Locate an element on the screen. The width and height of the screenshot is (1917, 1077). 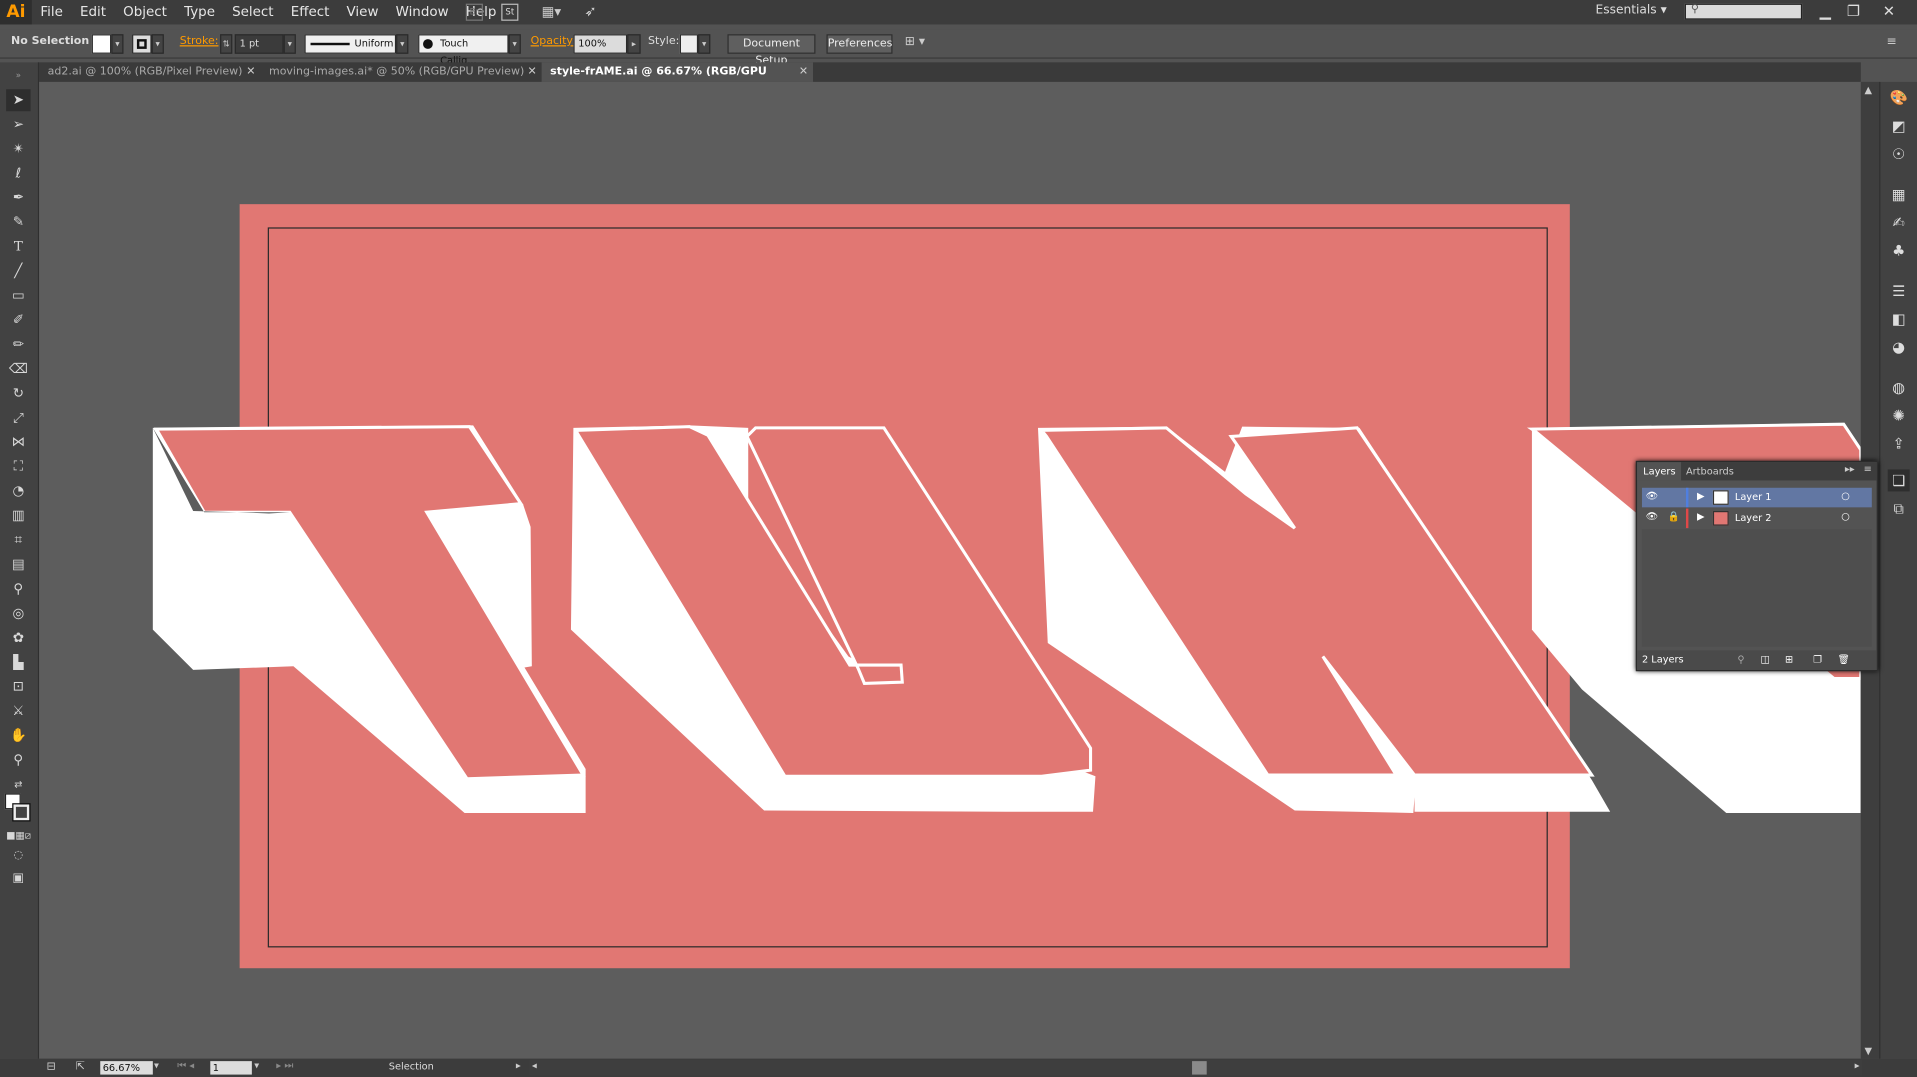
horizontal-scrollbar: ◂ ▸ is located at coordinates (1196, 1067).